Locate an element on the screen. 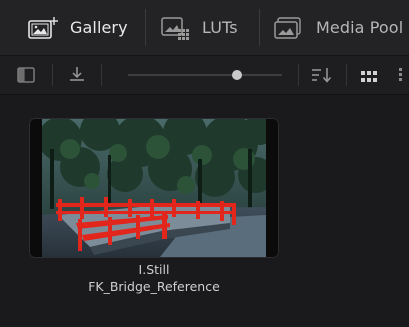 The image size is (409, 327). sort-icon is located at coordinates (321, 77).